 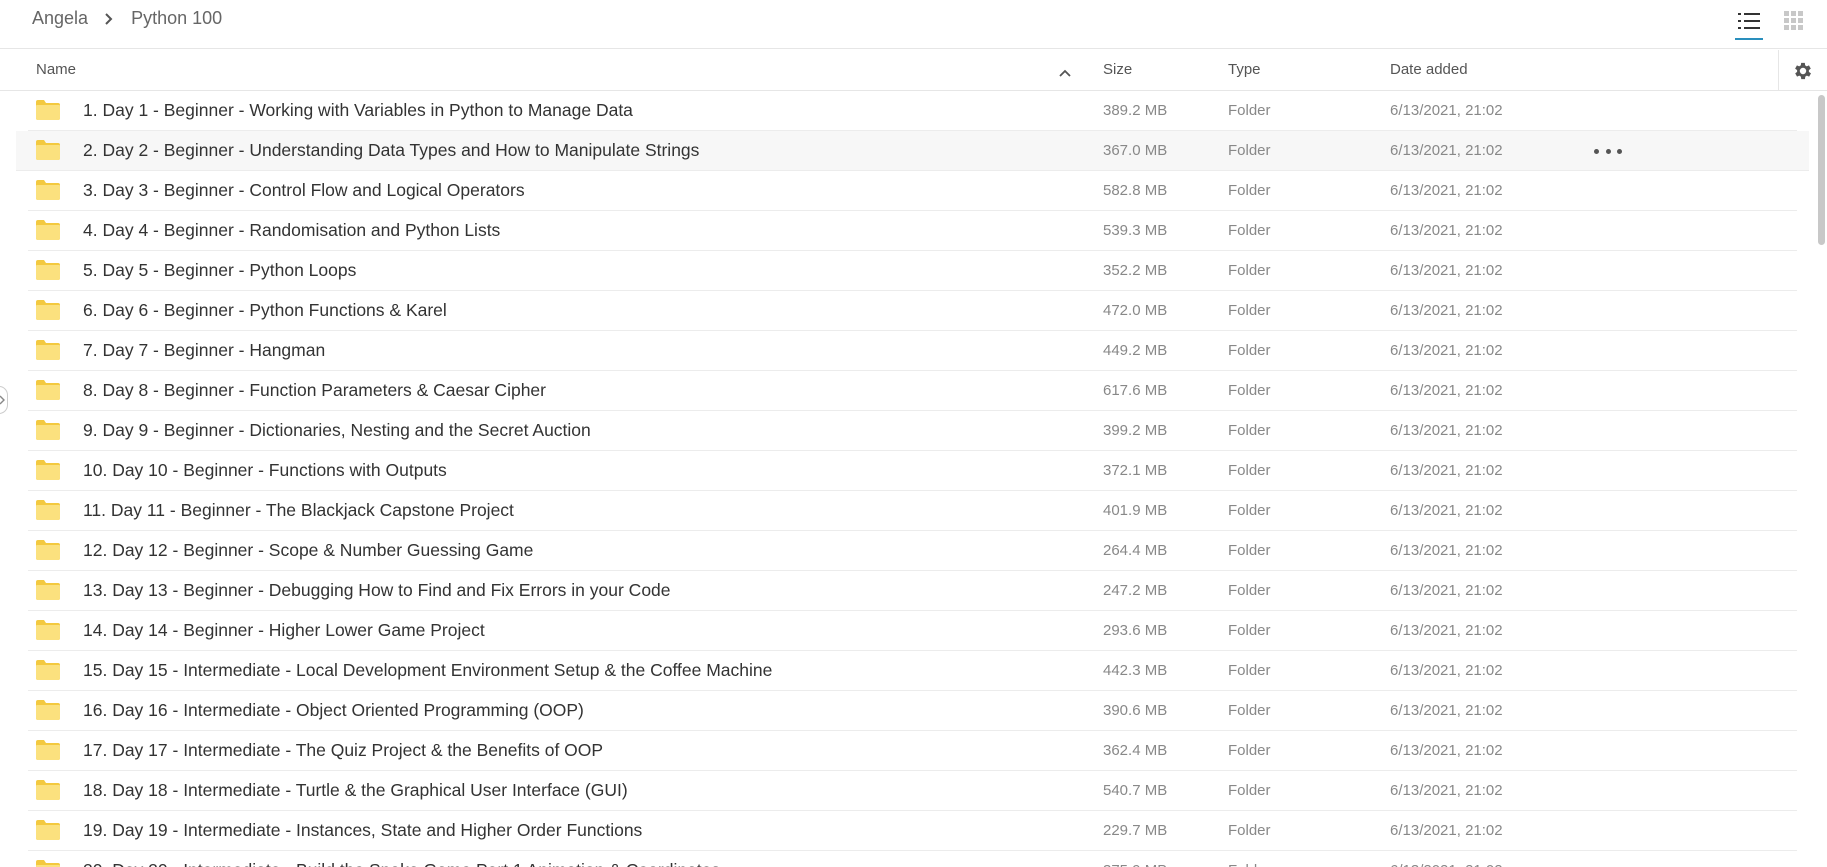 I want to click on more-options-icon, so click(x=1608, y=151).